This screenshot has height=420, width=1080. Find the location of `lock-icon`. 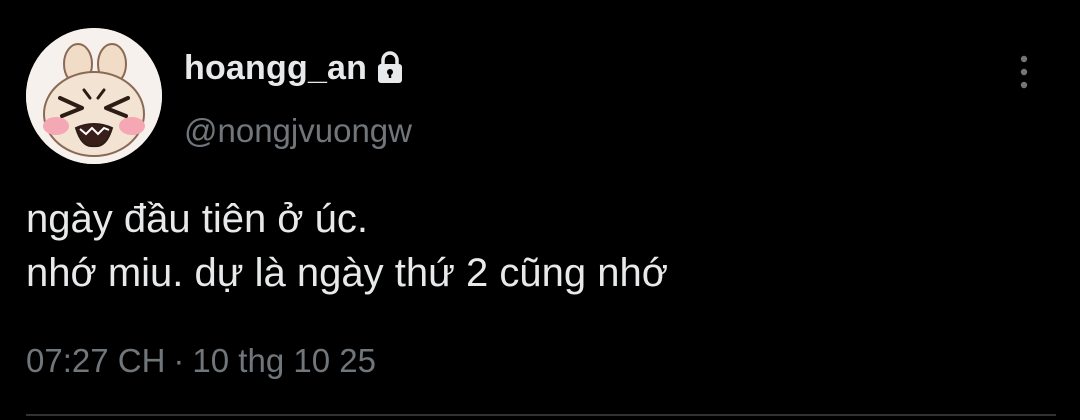

lock-icon is located at coordinates (390, 68).